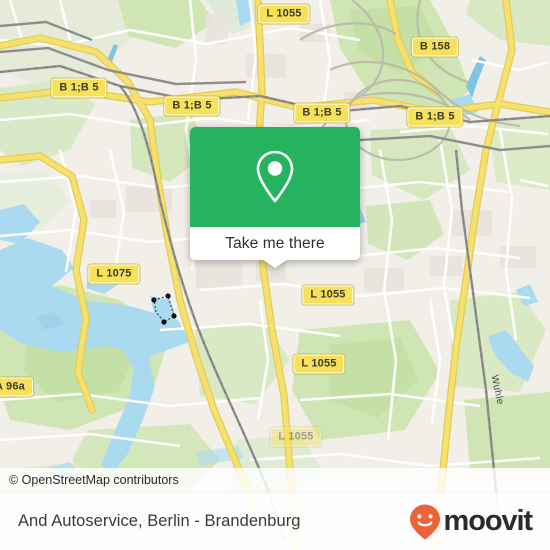  I want to click on road-shield: B 158, so click(435, 47).